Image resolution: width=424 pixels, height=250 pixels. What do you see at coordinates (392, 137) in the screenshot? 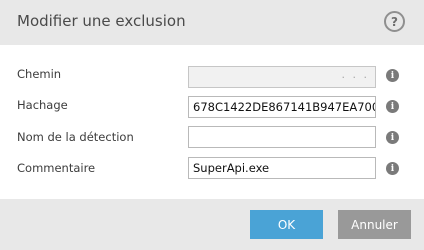
I see `info-icon-detection: i` at bounding box center [392, 137].